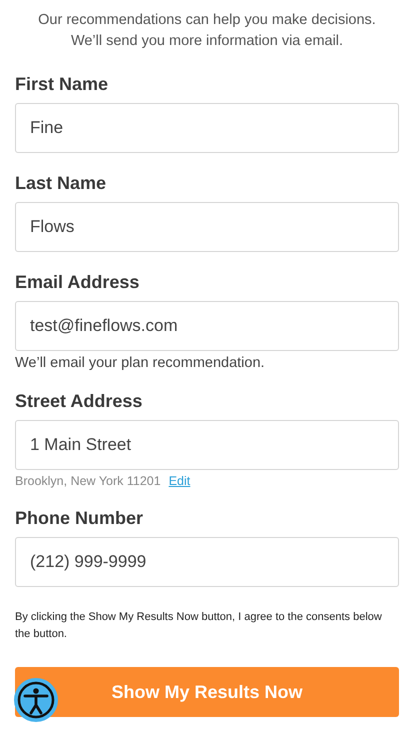 The width and height of the screenshot is (414, 736). I want to click on field-label: Email Address, so click(77, 282).